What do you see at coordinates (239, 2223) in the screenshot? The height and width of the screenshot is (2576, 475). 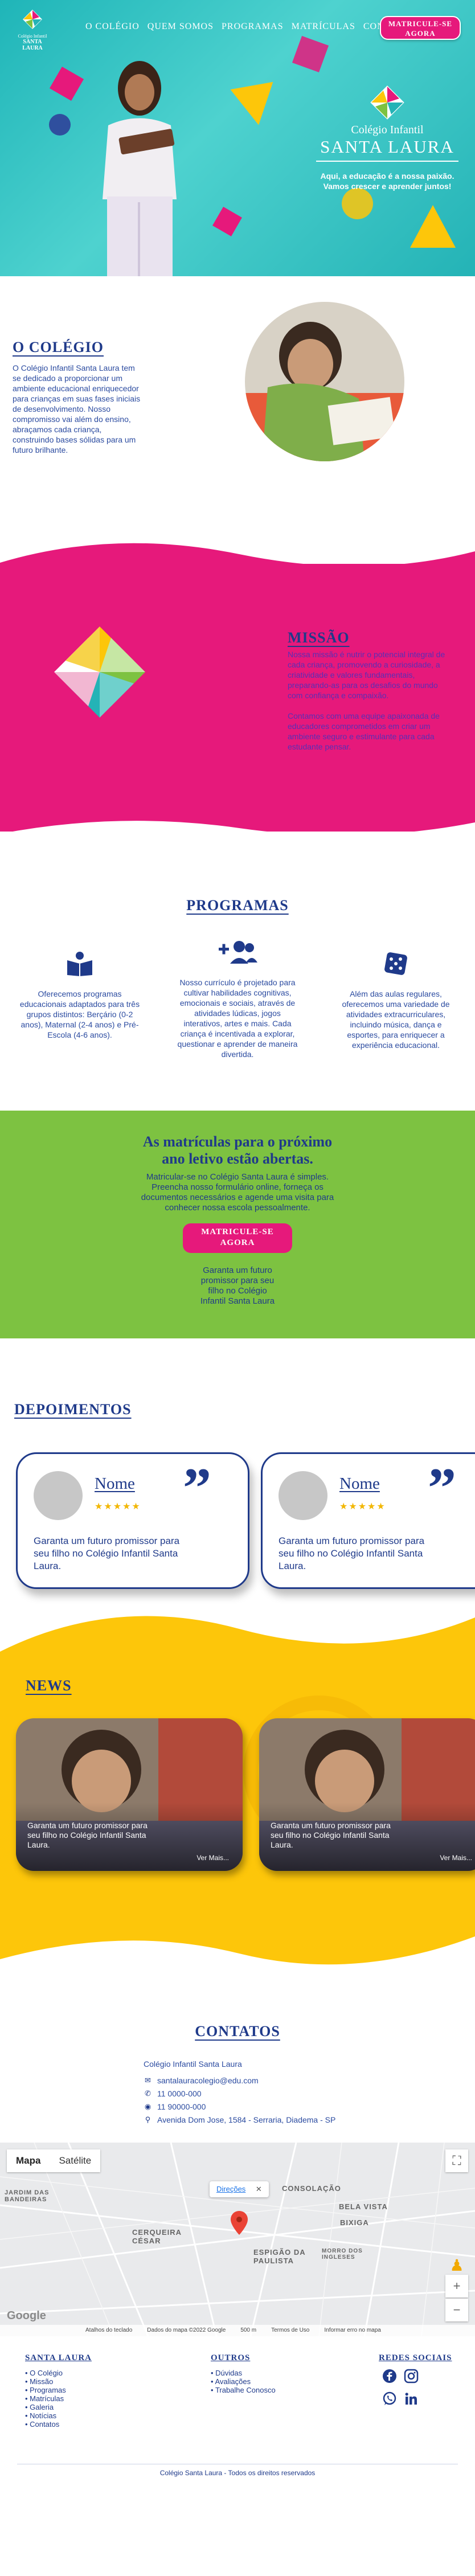 I see `map-marker-icon` at bounding box center [239, 2223].